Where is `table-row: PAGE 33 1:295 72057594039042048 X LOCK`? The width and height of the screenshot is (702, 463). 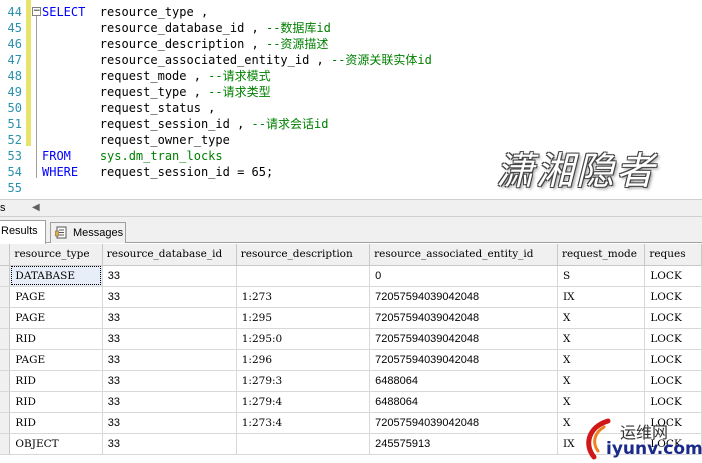
table-row: PAGE 33 1:295 72057594039042048 X LOCK is located at coordinates (351, 318).